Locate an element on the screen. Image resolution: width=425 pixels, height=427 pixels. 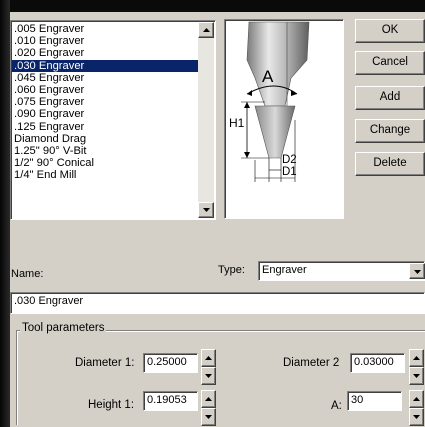
diameter2-spin-down is located at coordinates (416, 376).